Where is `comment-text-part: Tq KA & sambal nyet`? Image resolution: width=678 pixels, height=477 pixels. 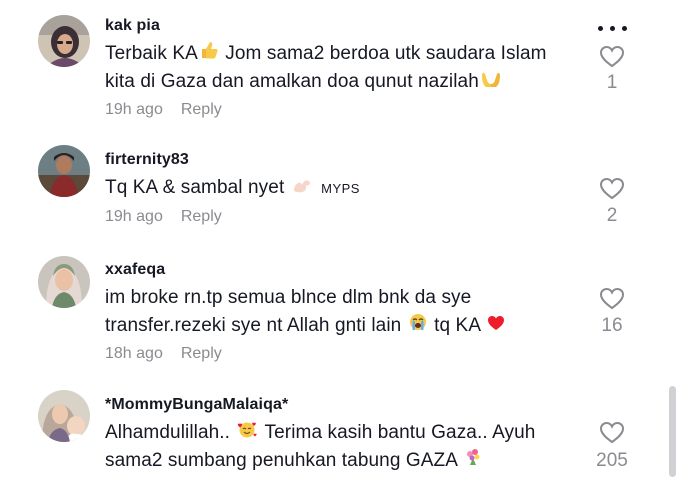
comment-text-part: Tq KA & sambal nyet is located at coordinates (195, 188).